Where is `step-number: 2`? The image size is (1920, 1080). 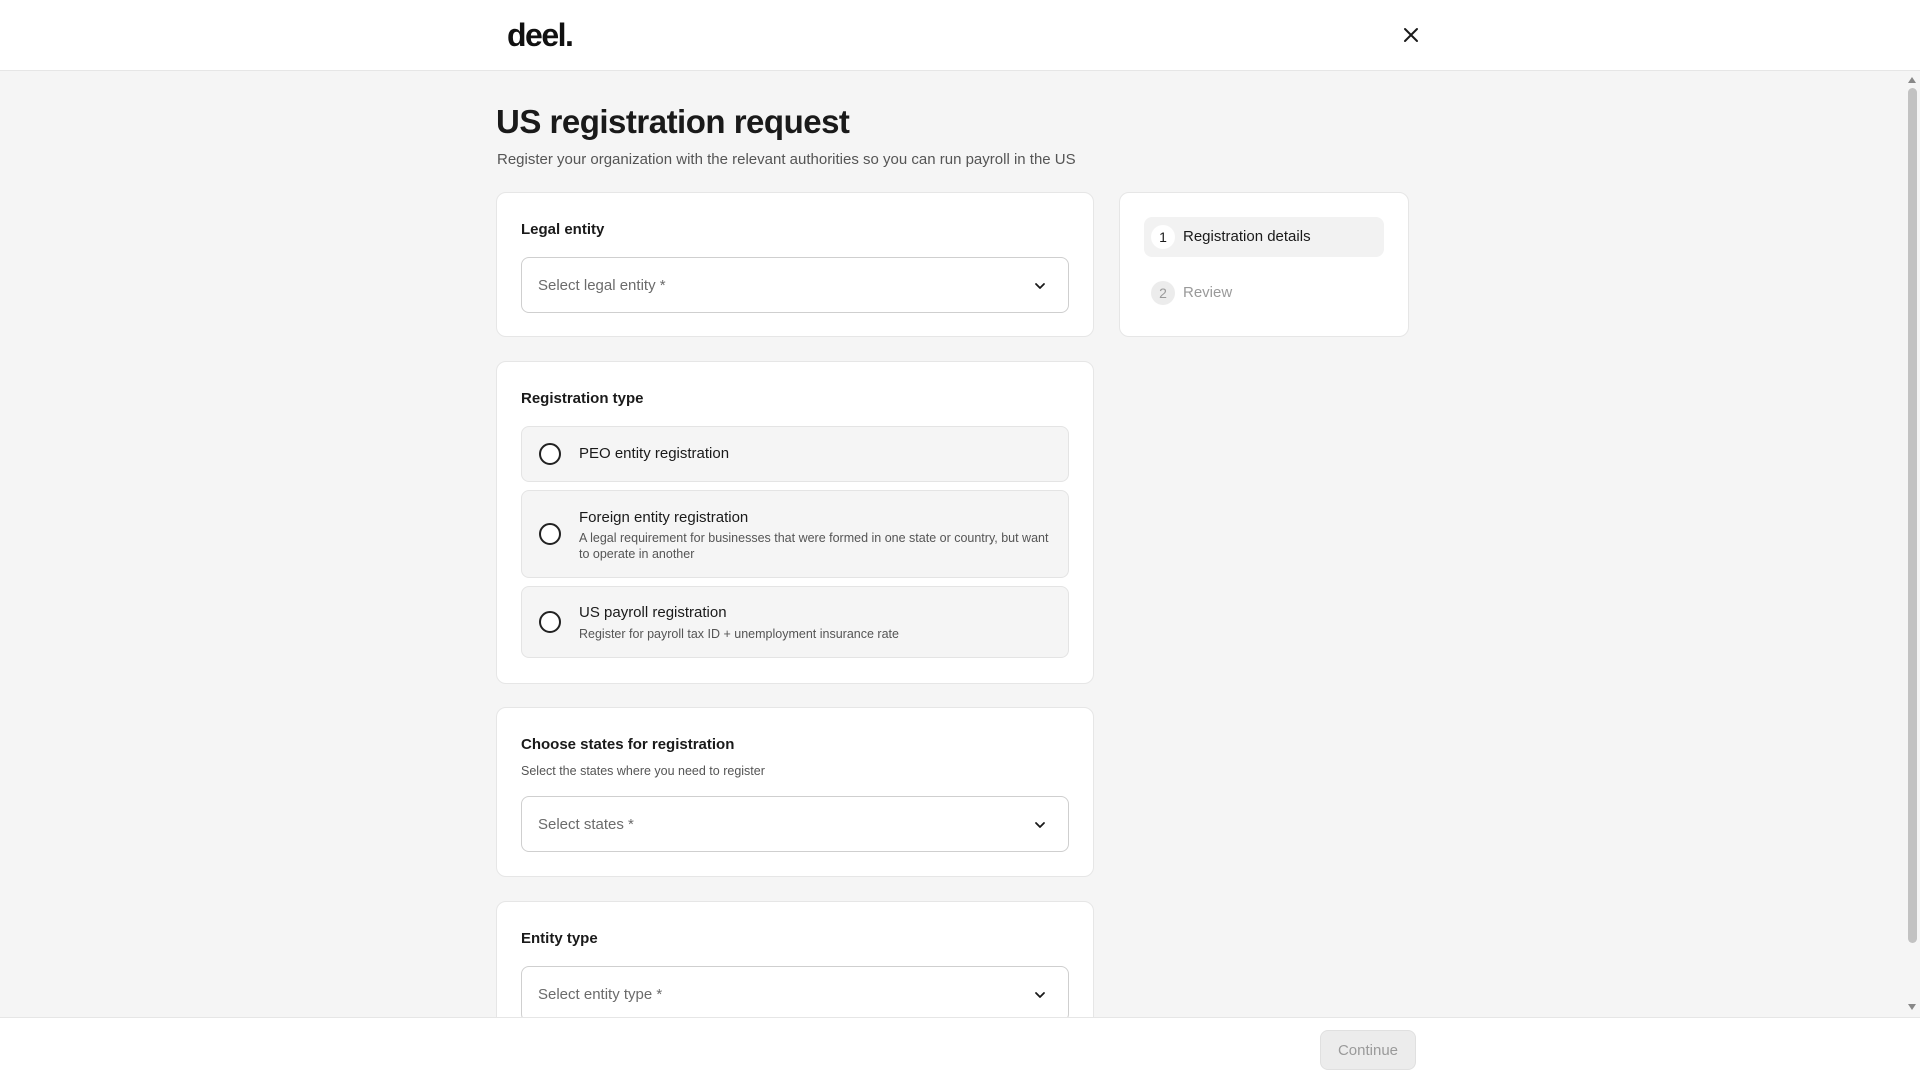 step-number: 2 is located at coordinates (1163, 293).